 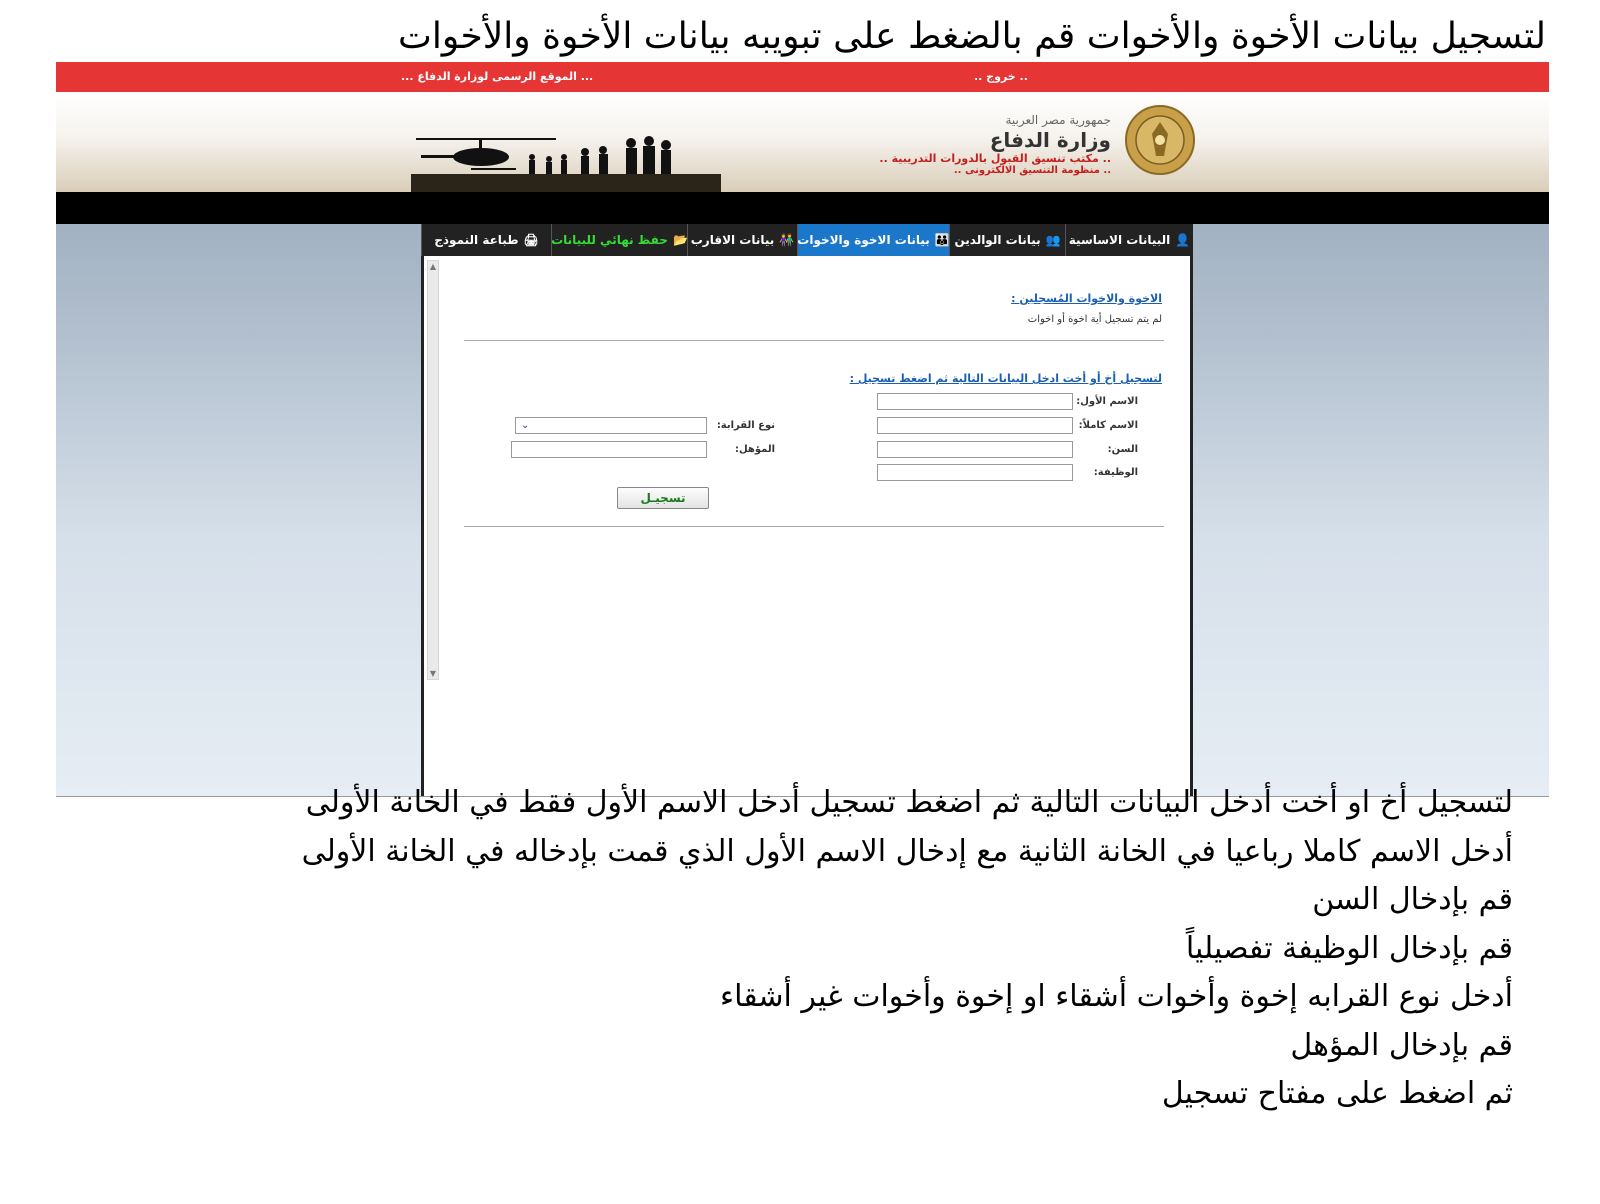 What do you see at coordinates (525, 425) in the screenshot?
I see `chevron-down-icon: ⌄` at bounding box center [525, 425].